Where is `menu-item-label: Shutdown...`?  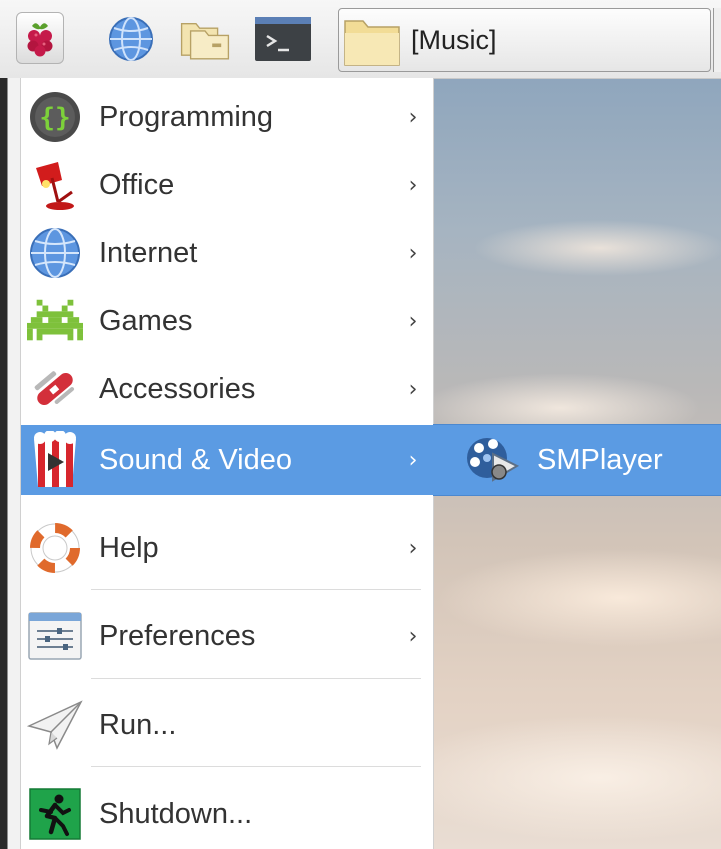
menu-item-label: Shutdown... is located at coordinates (176, 813).